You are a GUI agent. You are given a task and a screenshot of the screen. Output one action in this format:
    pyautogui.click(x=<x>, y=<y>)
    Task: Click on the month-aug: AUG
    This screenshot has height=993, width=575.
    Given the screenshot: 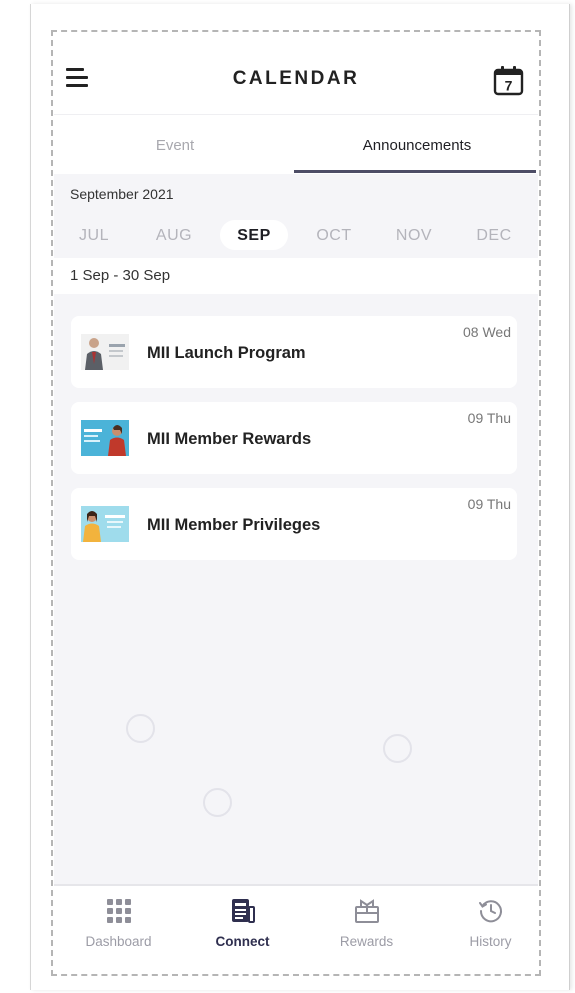 What is the action you would take?
    pyautogui.click(x=174, y=235)
    